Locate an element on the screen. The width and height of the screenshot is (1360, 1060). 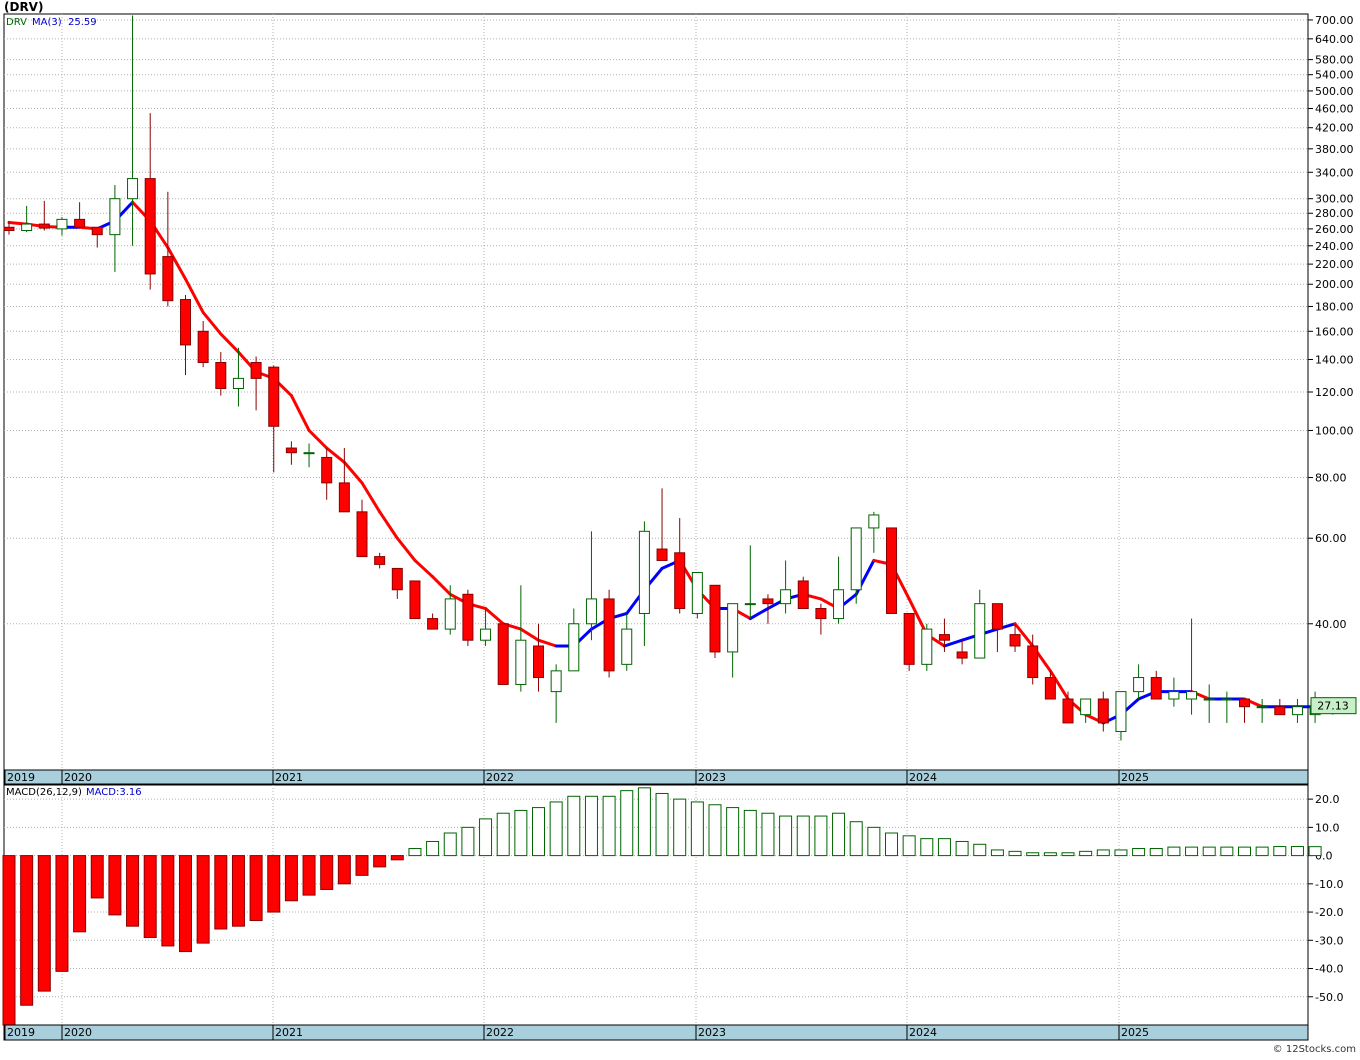
price-tick-label: 240.00 is located at coordinates (1334, 246).